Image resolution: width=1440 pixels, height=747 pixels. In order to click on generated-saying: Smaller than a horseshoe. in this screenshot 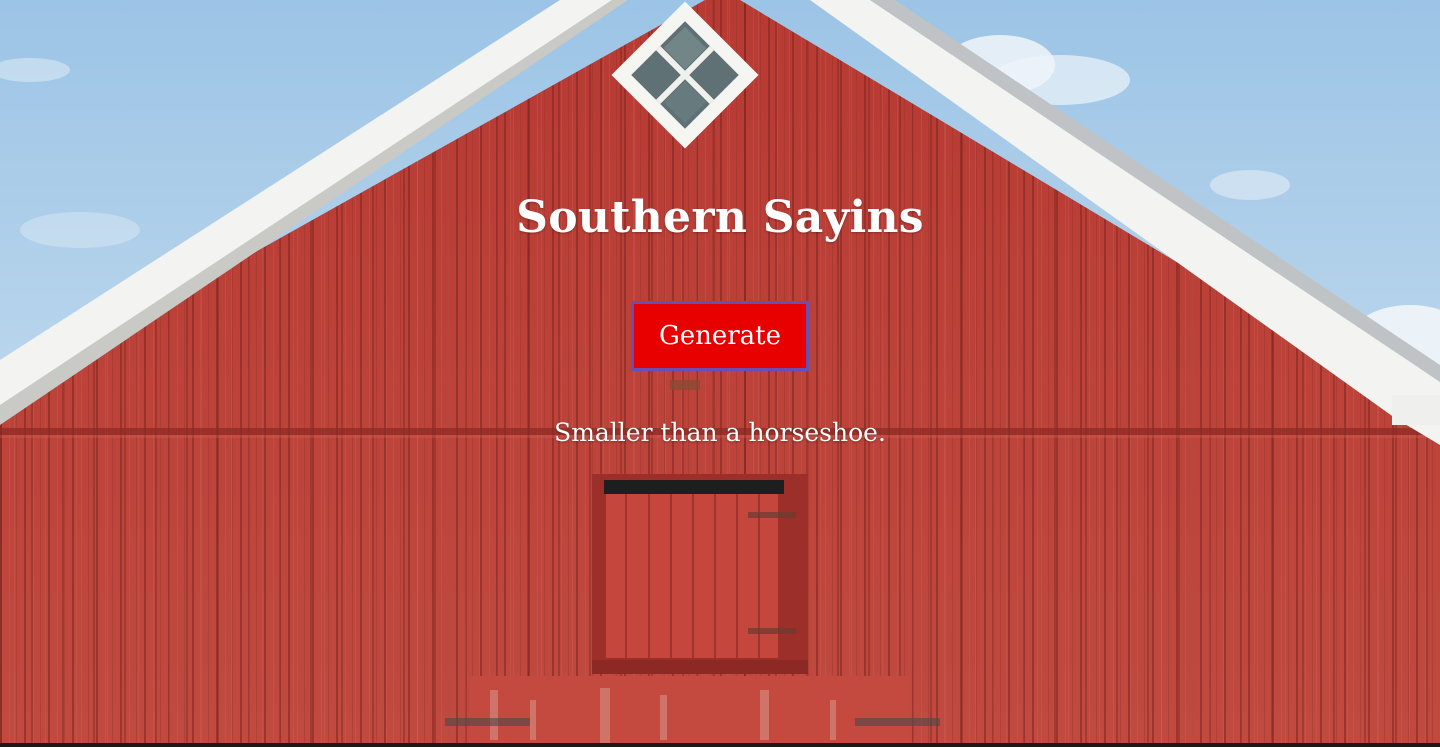, I will do `click(720, 432)`.